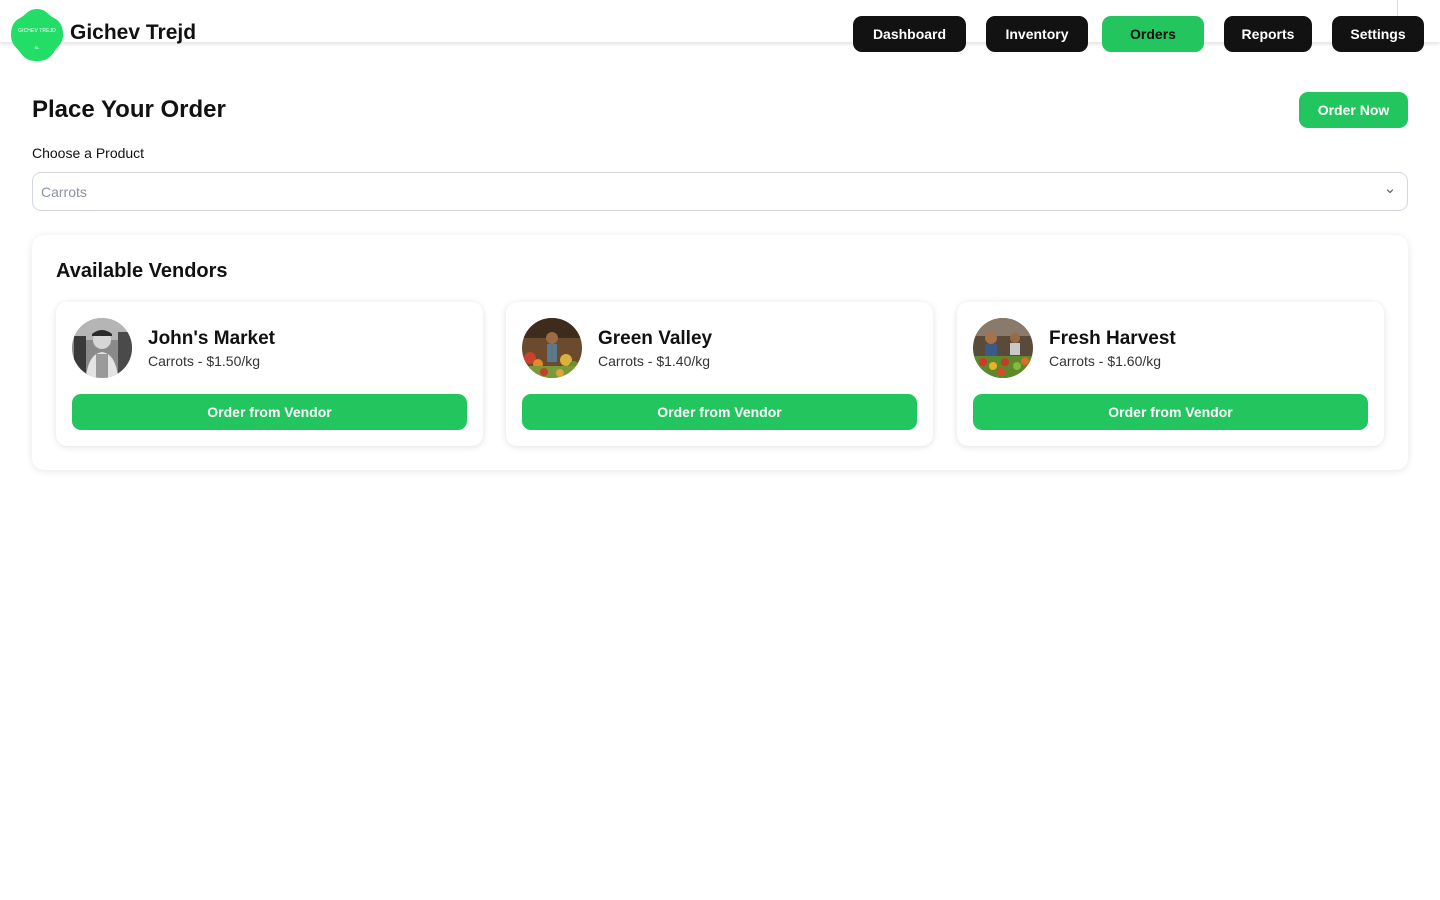 Image resolution: width=1440 pixels, height=900 pixels. Describe the element at coordinates (720, 191) in the screenshot. I see `product-select: Carrots` at that location.